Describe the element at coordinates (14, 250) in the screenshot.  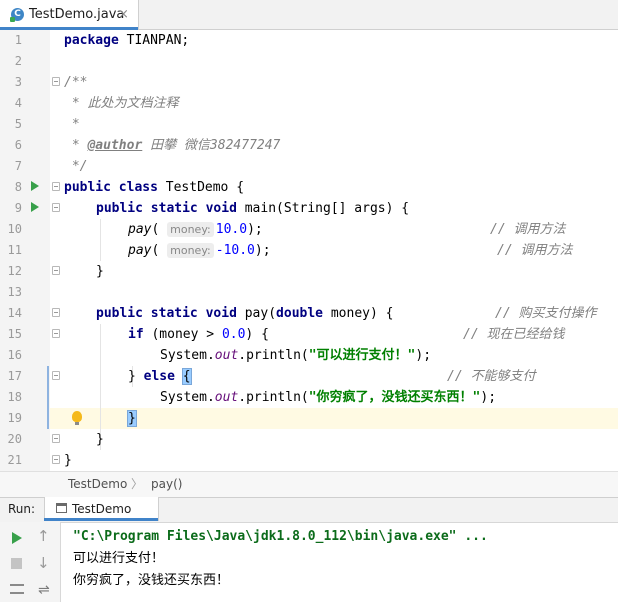
I see `line-number: 11` at that location.